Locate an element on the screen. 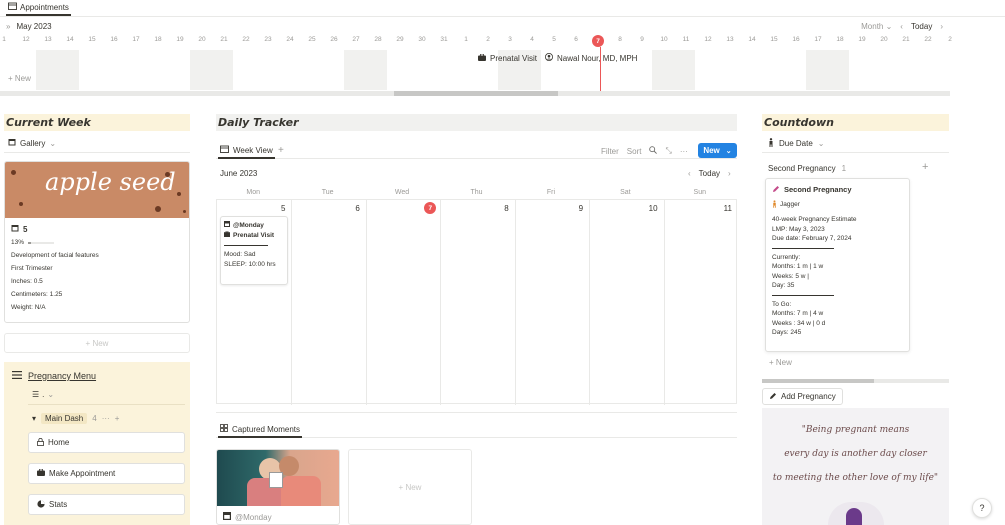 This screenshot has width=1005, height=525. timeline-new-button: + New is located at coordinates (19, 78).